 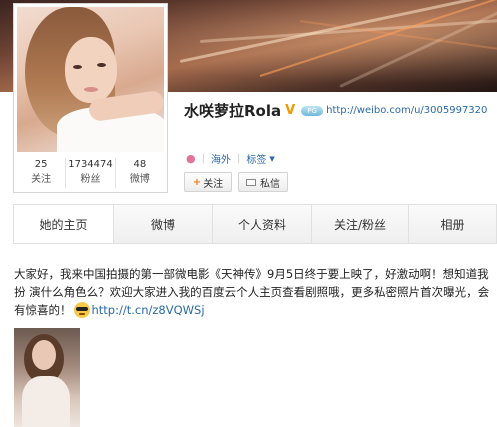 What do you see at coordinates (139, 173) in the screenshot?
I see `stat-posts: 48 微博` at bounding box center [139, 173].